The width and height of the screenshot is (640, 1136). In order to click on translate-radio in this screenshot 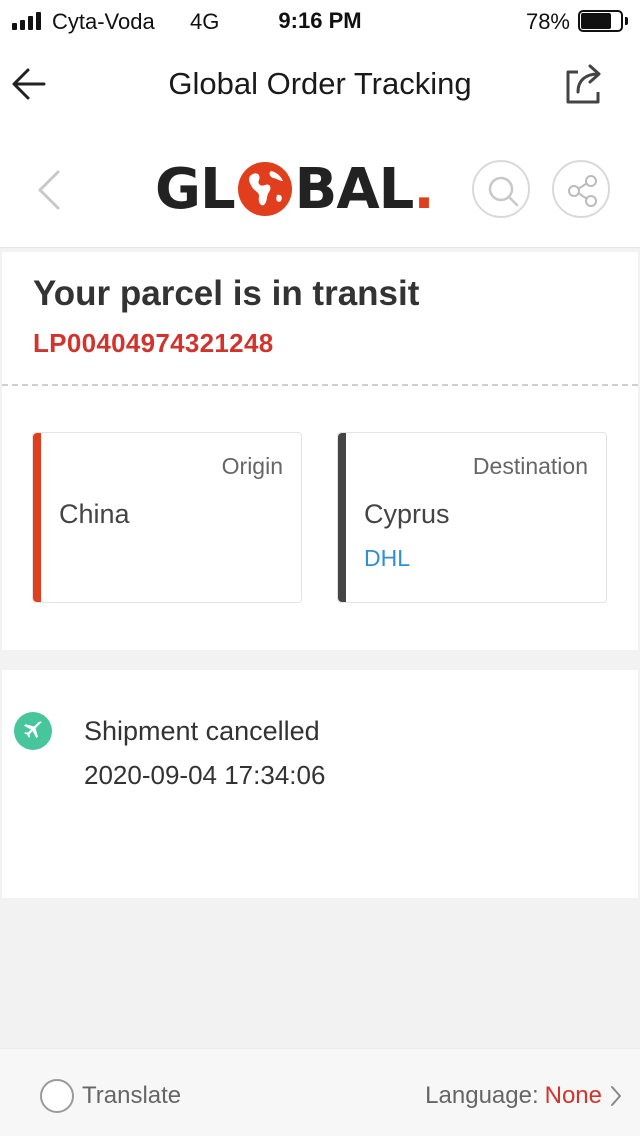, I will do `click(57, 1096)`.